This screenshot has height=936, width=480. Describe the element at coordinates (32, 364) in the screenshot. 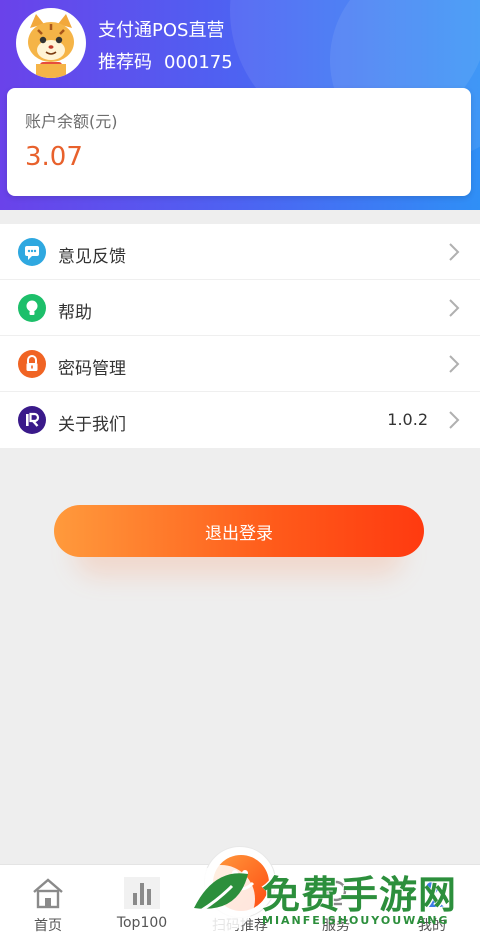

I see `lock-icon` at that location.